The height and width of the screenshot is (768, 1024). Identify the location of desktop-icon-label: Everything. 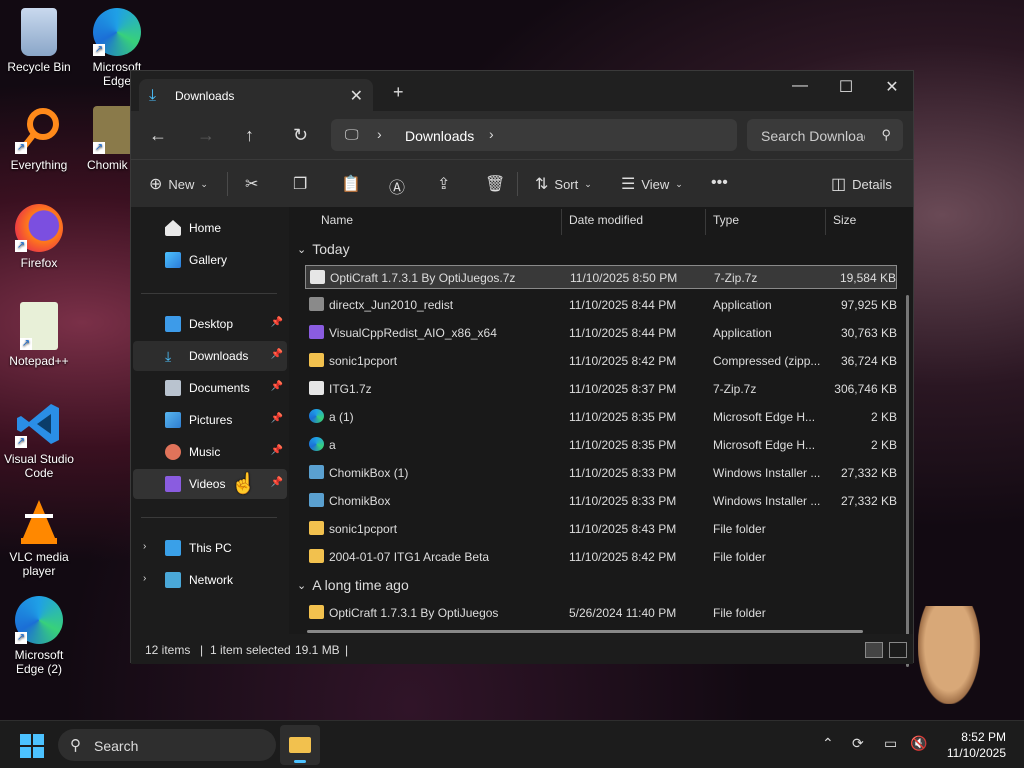
(39, 165).